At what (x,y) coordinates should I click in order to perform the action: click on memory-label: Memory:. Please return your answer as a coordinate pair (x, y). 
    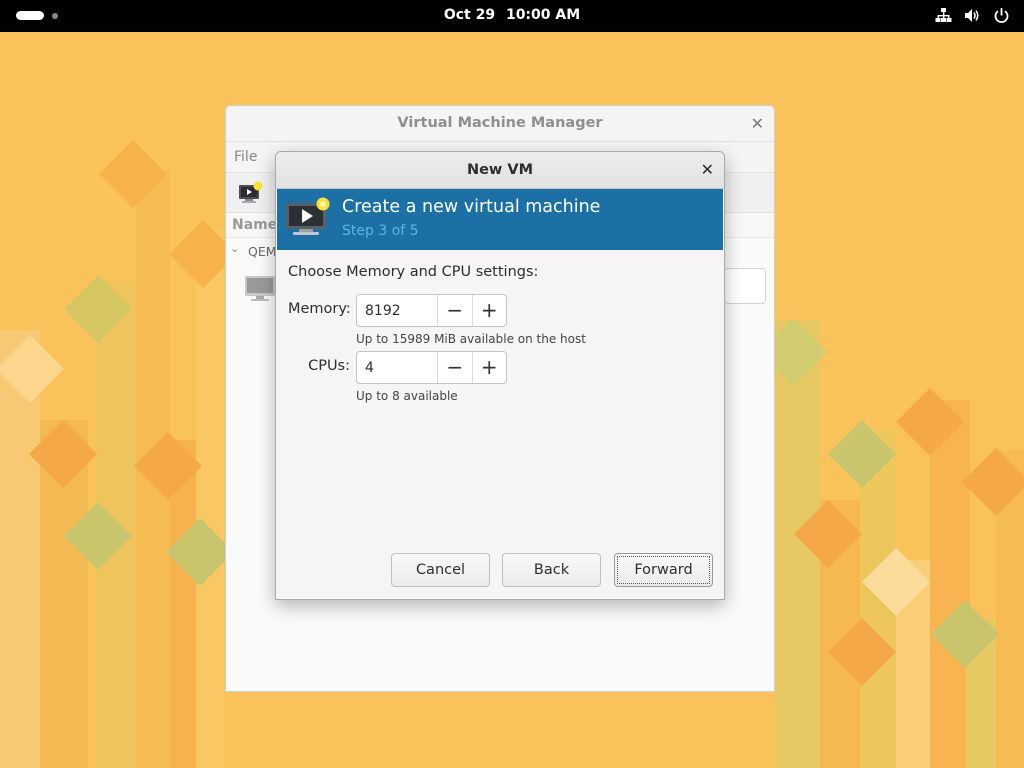
    Looking at the image, I should click on (319, 309).